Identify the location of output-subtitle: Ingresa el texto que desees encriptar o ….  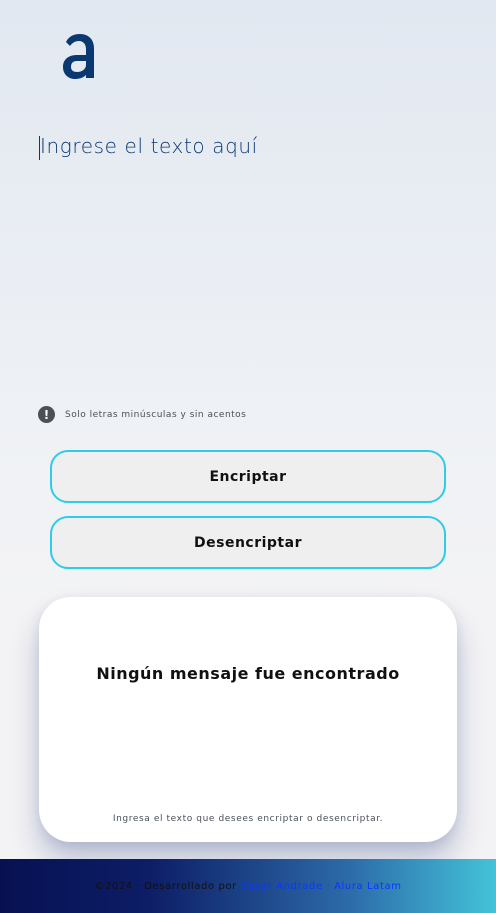
(248, 819).